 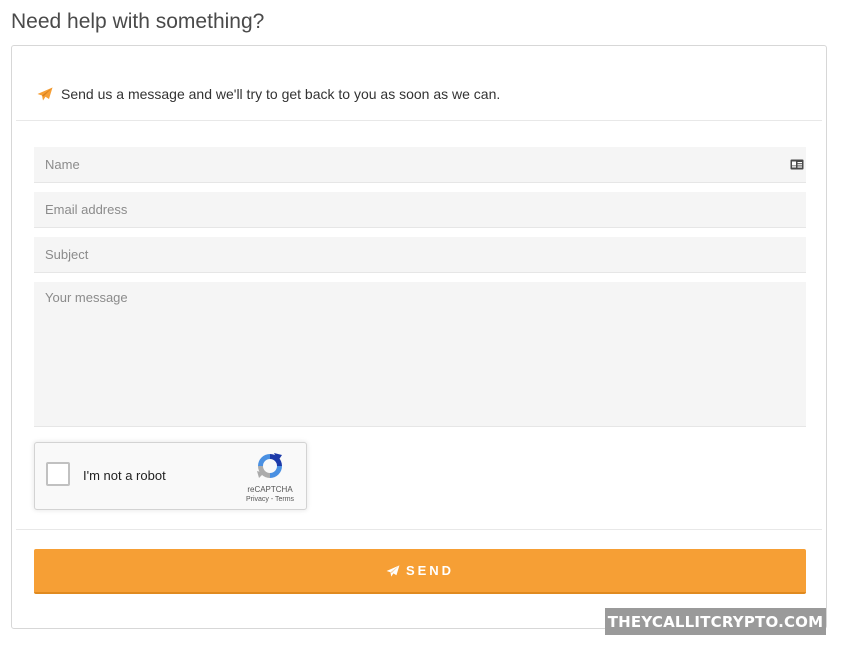 I want to click on email-field, so click(x=420, y=210).